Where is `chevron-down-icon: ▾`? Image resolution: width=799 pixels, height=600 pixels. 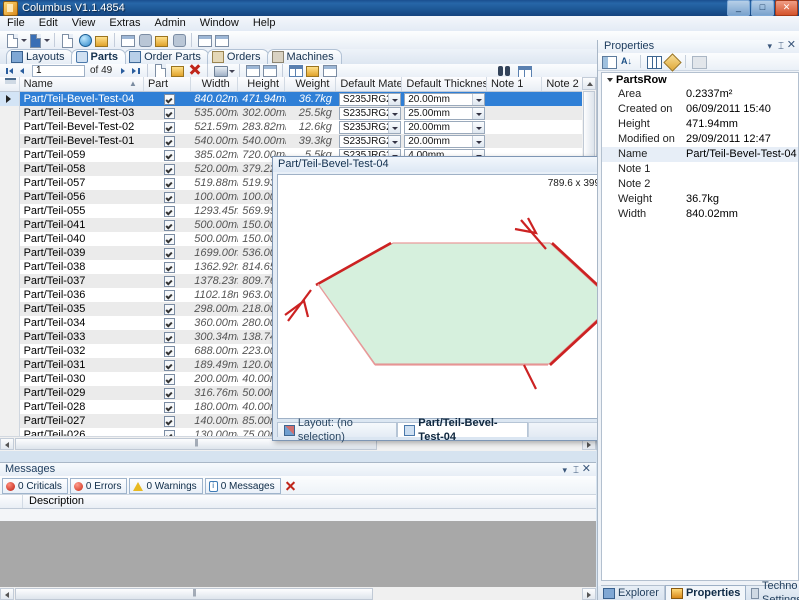
chevron-down-icon: ▾ is located at coordinates (769, 46).